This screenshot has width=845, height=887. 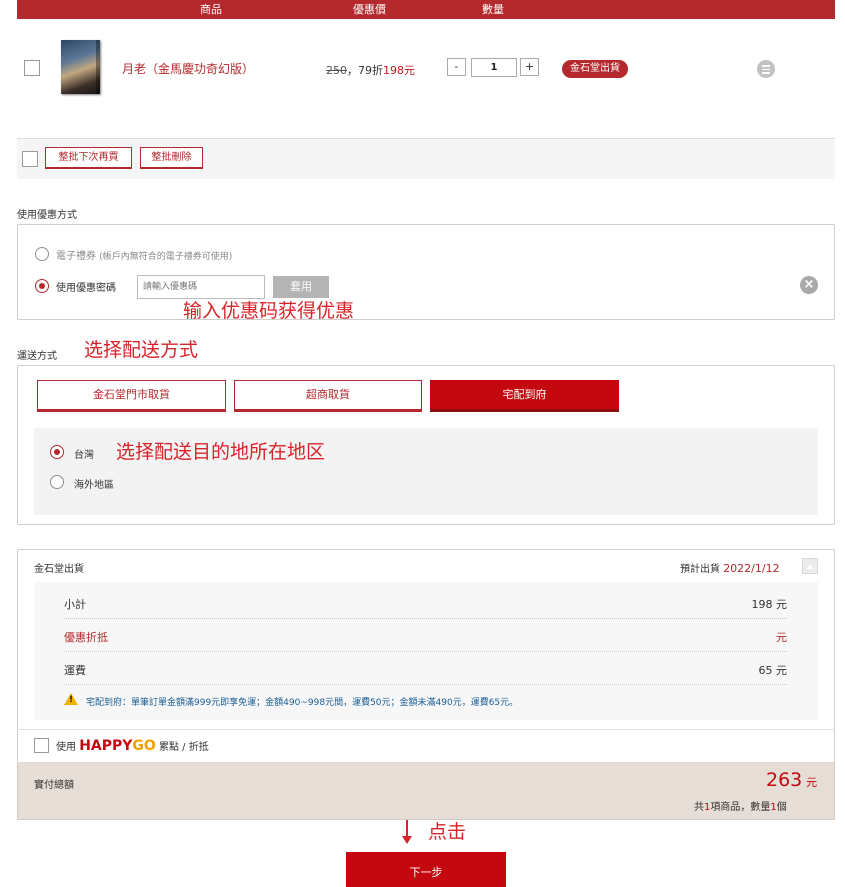 I want to click on coupon-code-radio, so click(x=42, y=286).